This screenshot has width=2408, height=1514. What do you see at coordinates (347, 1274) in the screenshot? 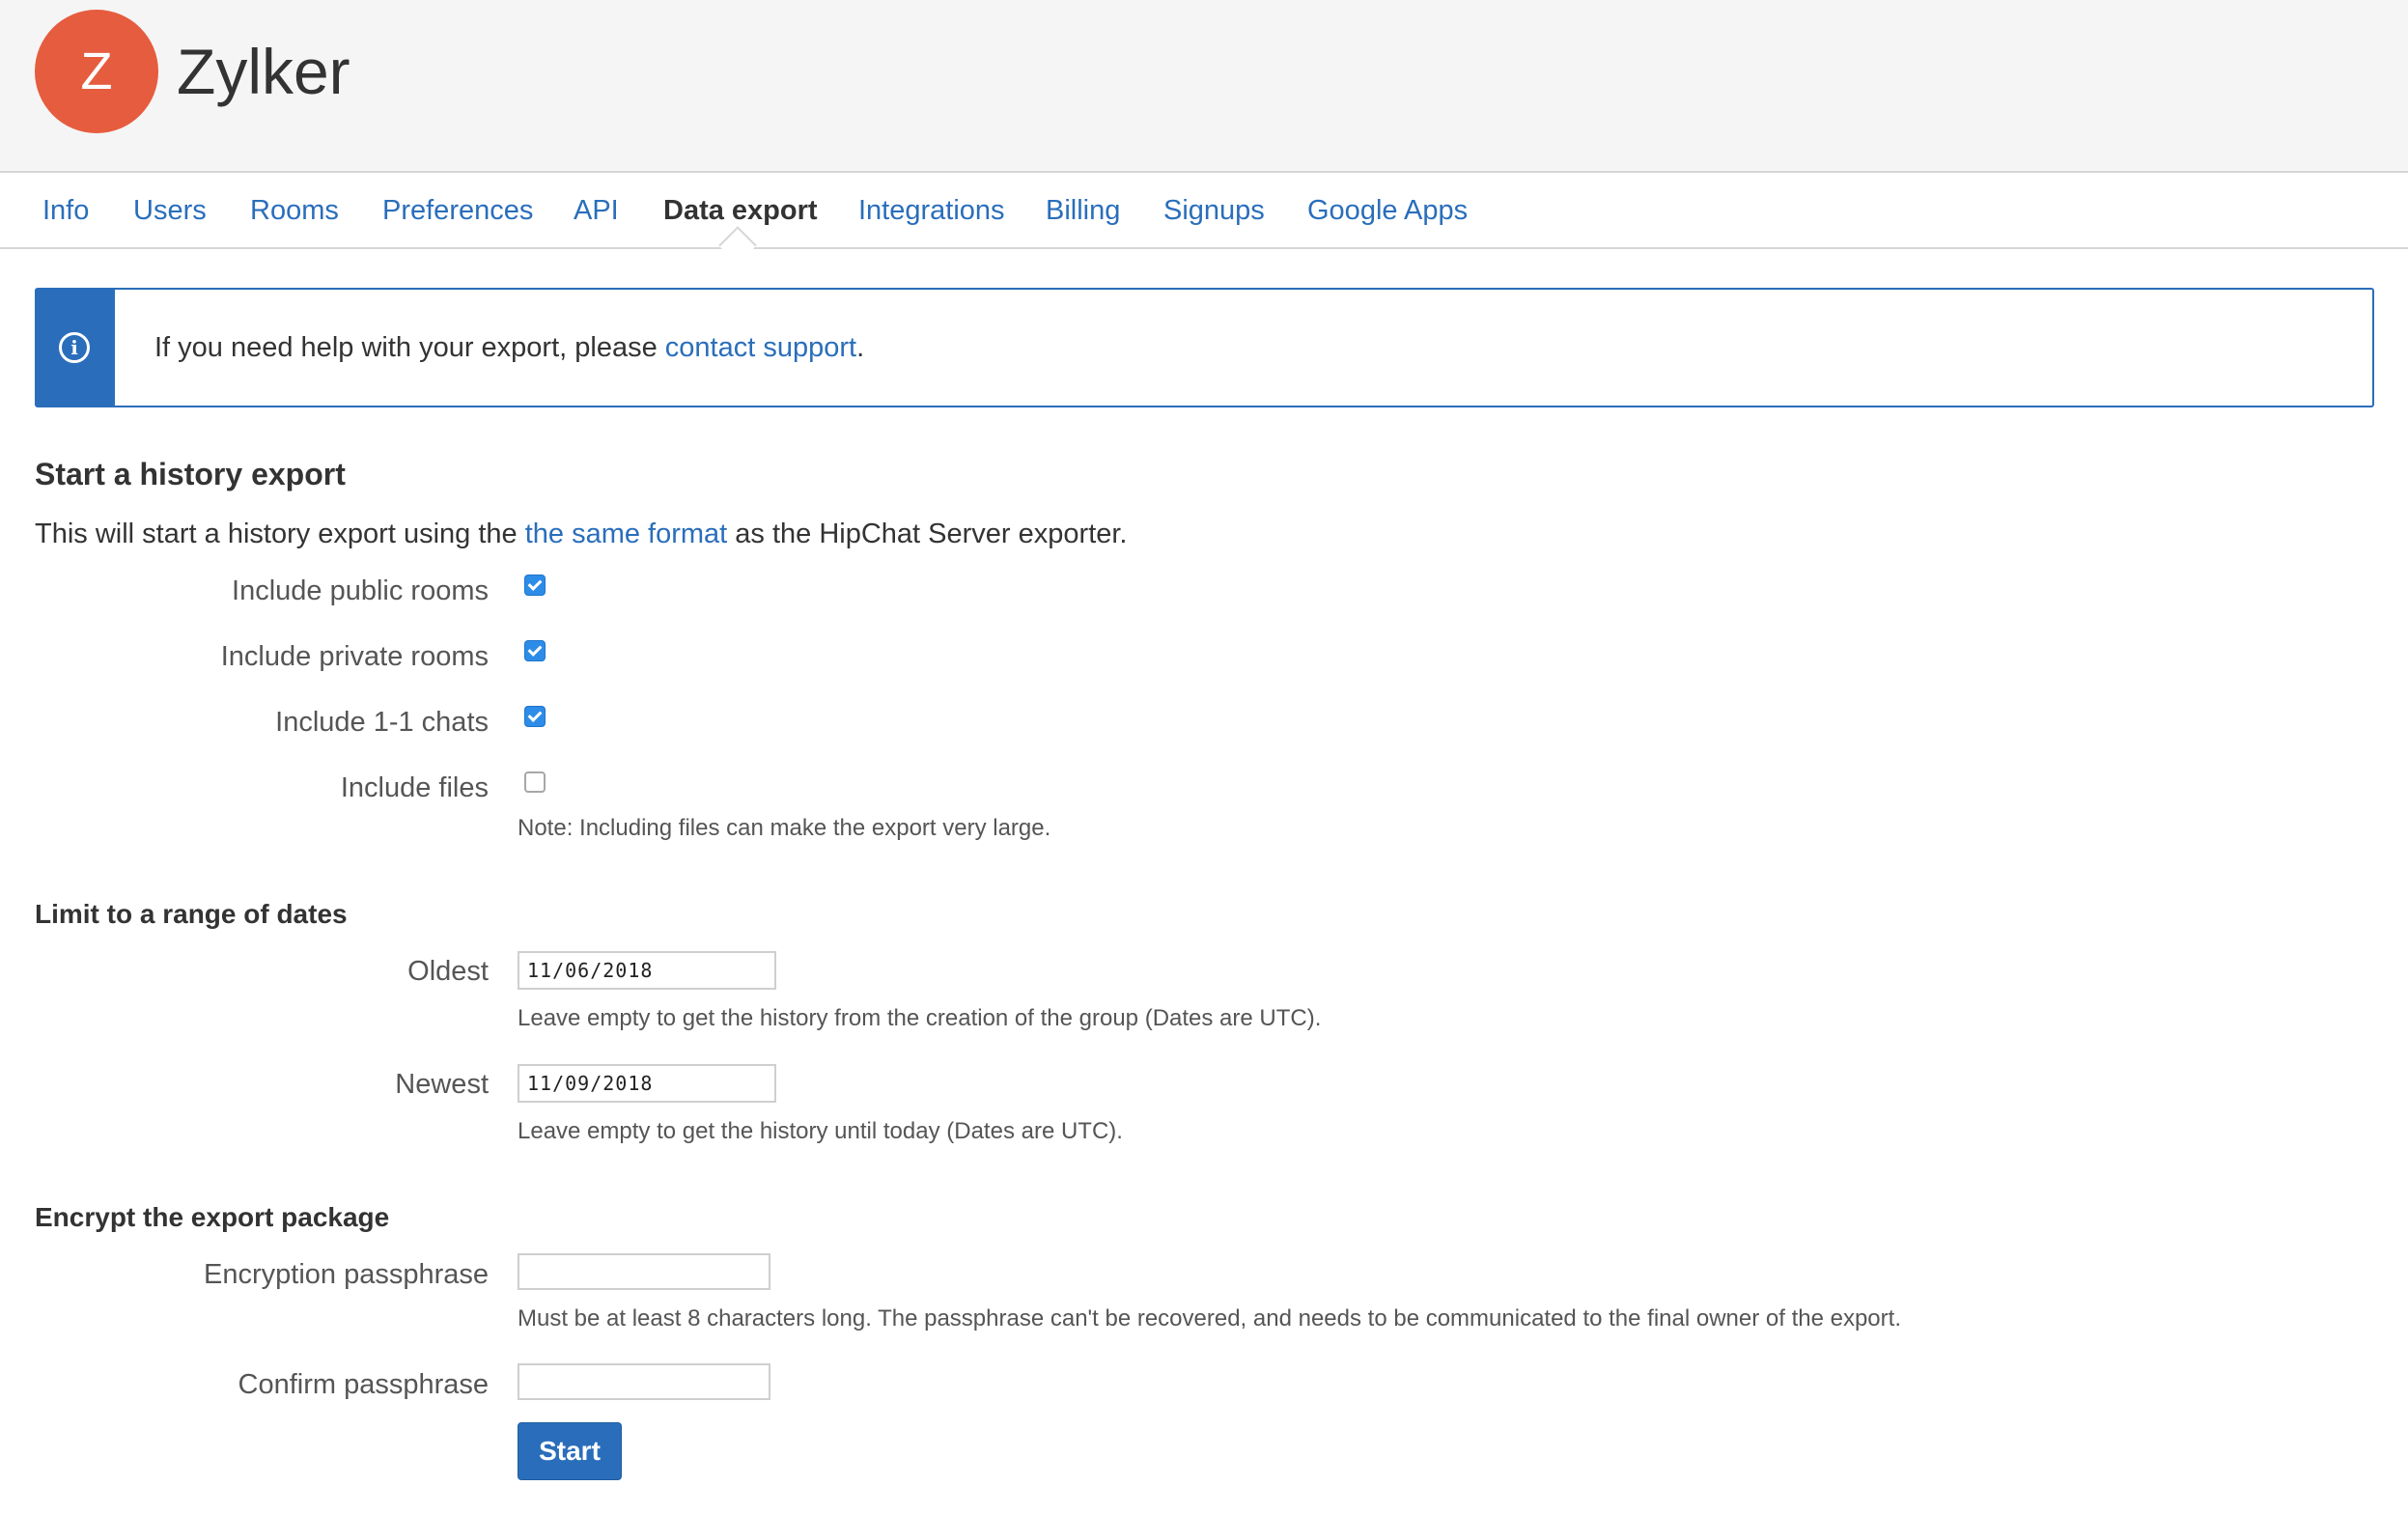
I see `encryption-passphrase-label: Encryption passphrase` at bounding box center [347, 1274].